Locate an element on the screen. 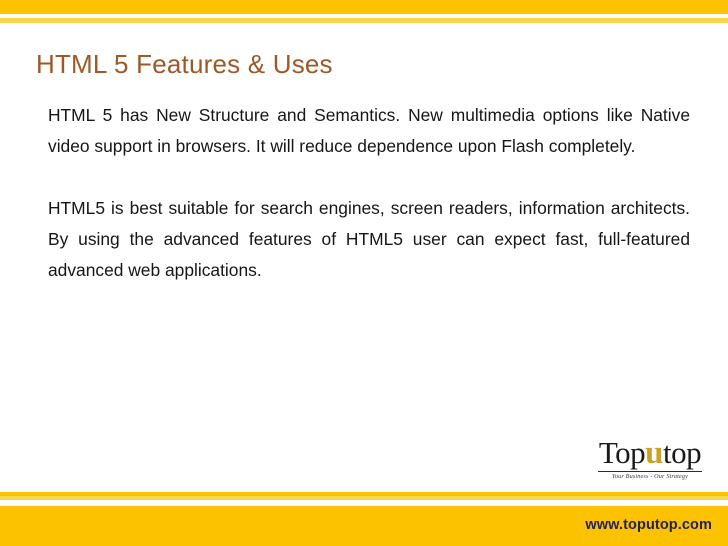  logo-text-before: Top is located at coordinates (622, 452).